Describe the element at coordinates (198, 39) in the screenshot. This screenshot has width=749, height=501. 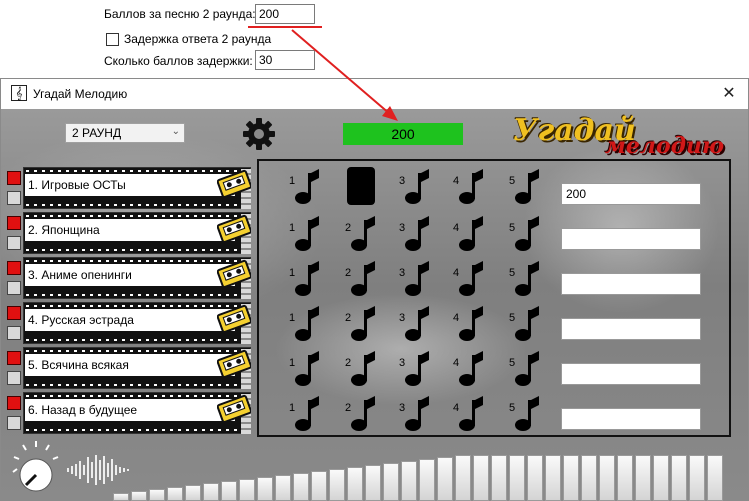
I see `delay-checkbox-label: Задержка ответа 2 раунда` at that location.